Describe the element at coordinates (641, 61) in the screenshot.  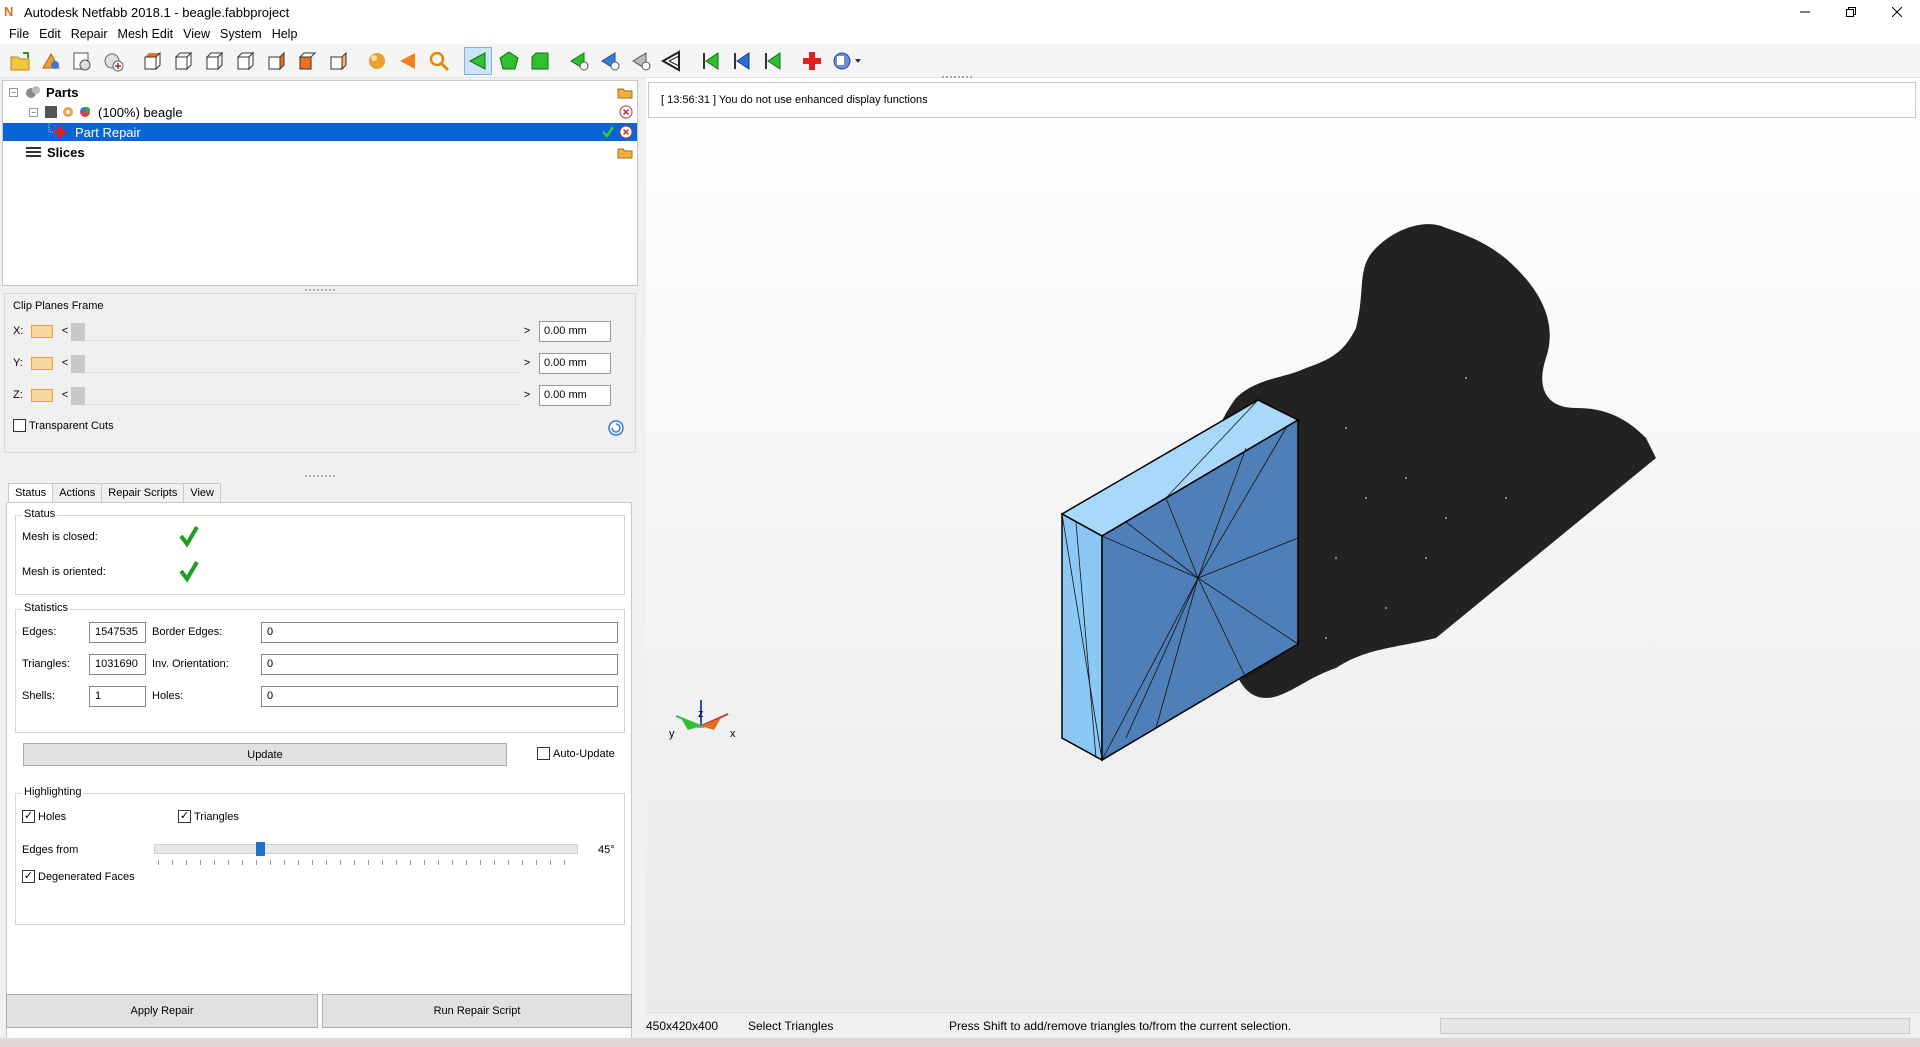
I see `connect-button` at that location.